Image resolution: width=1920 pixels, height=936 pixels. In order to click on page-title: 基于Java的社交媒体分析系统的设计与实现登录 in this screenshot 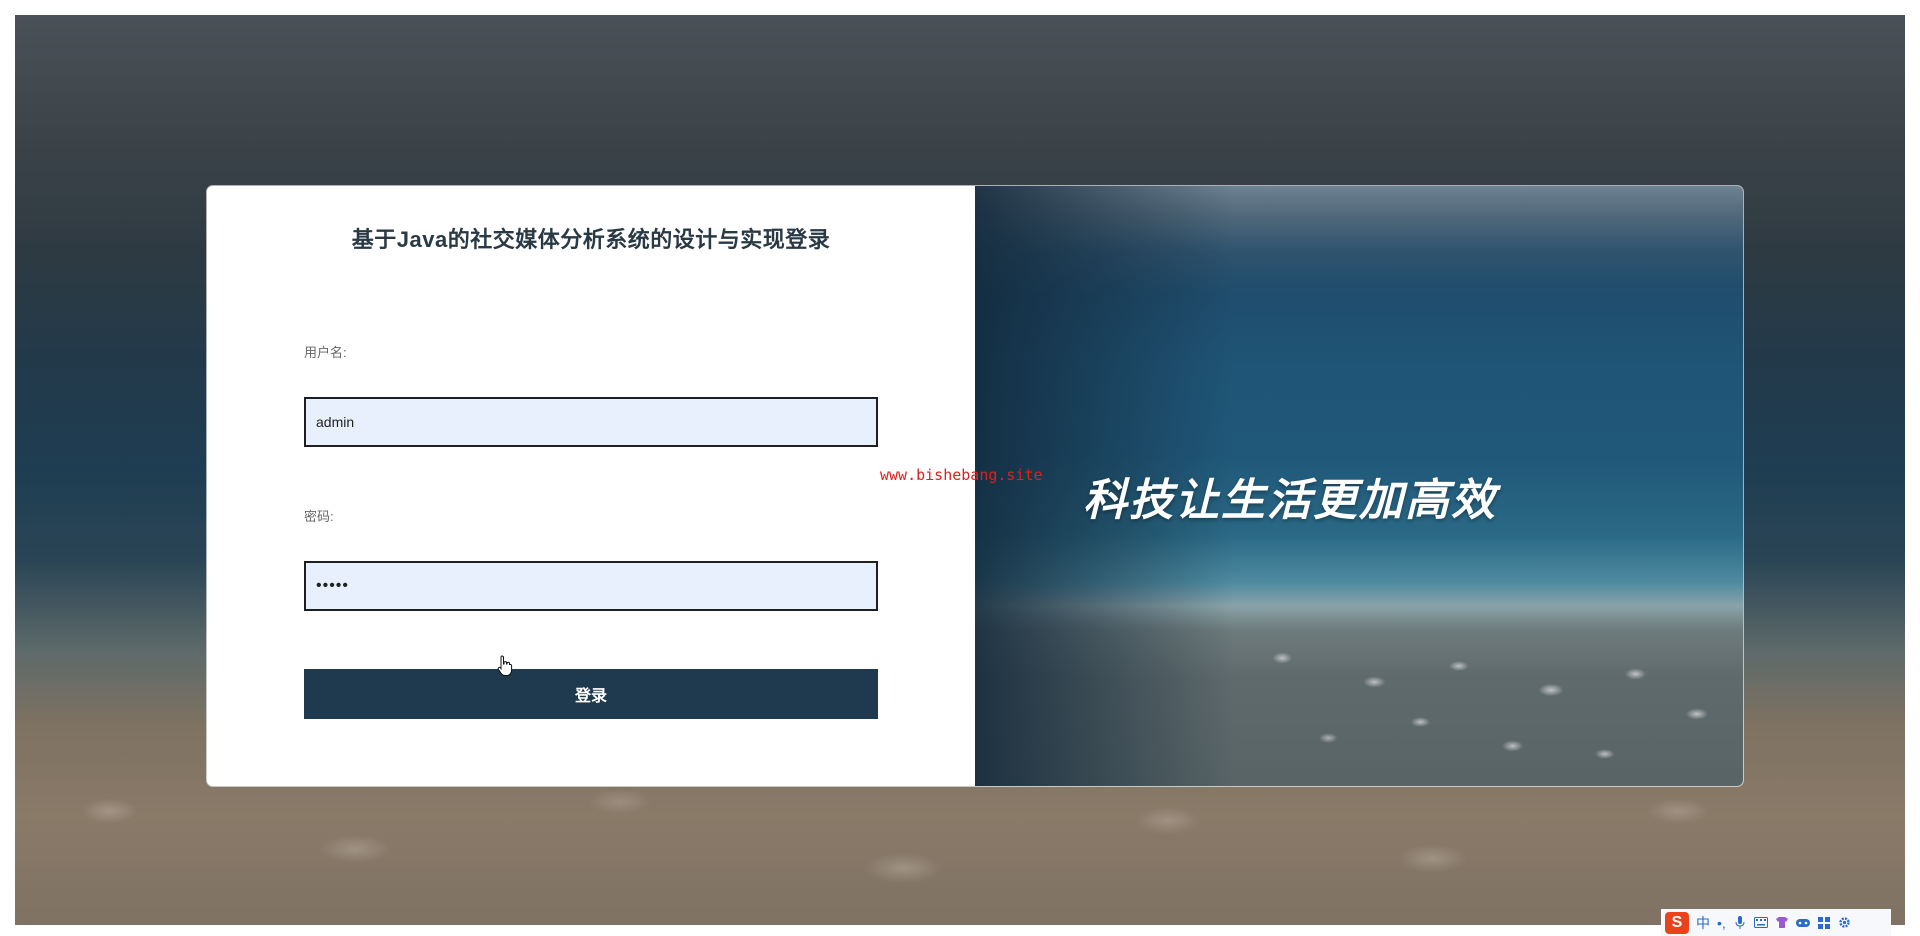, I will do `click(591, 239)`.